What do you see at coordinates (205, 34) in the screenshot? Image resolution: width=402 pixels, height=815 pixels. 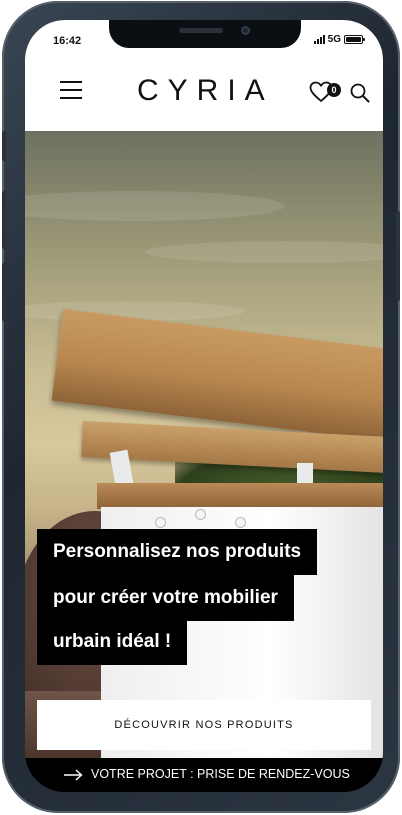 I see `notch` at bounding box center [205, 34].